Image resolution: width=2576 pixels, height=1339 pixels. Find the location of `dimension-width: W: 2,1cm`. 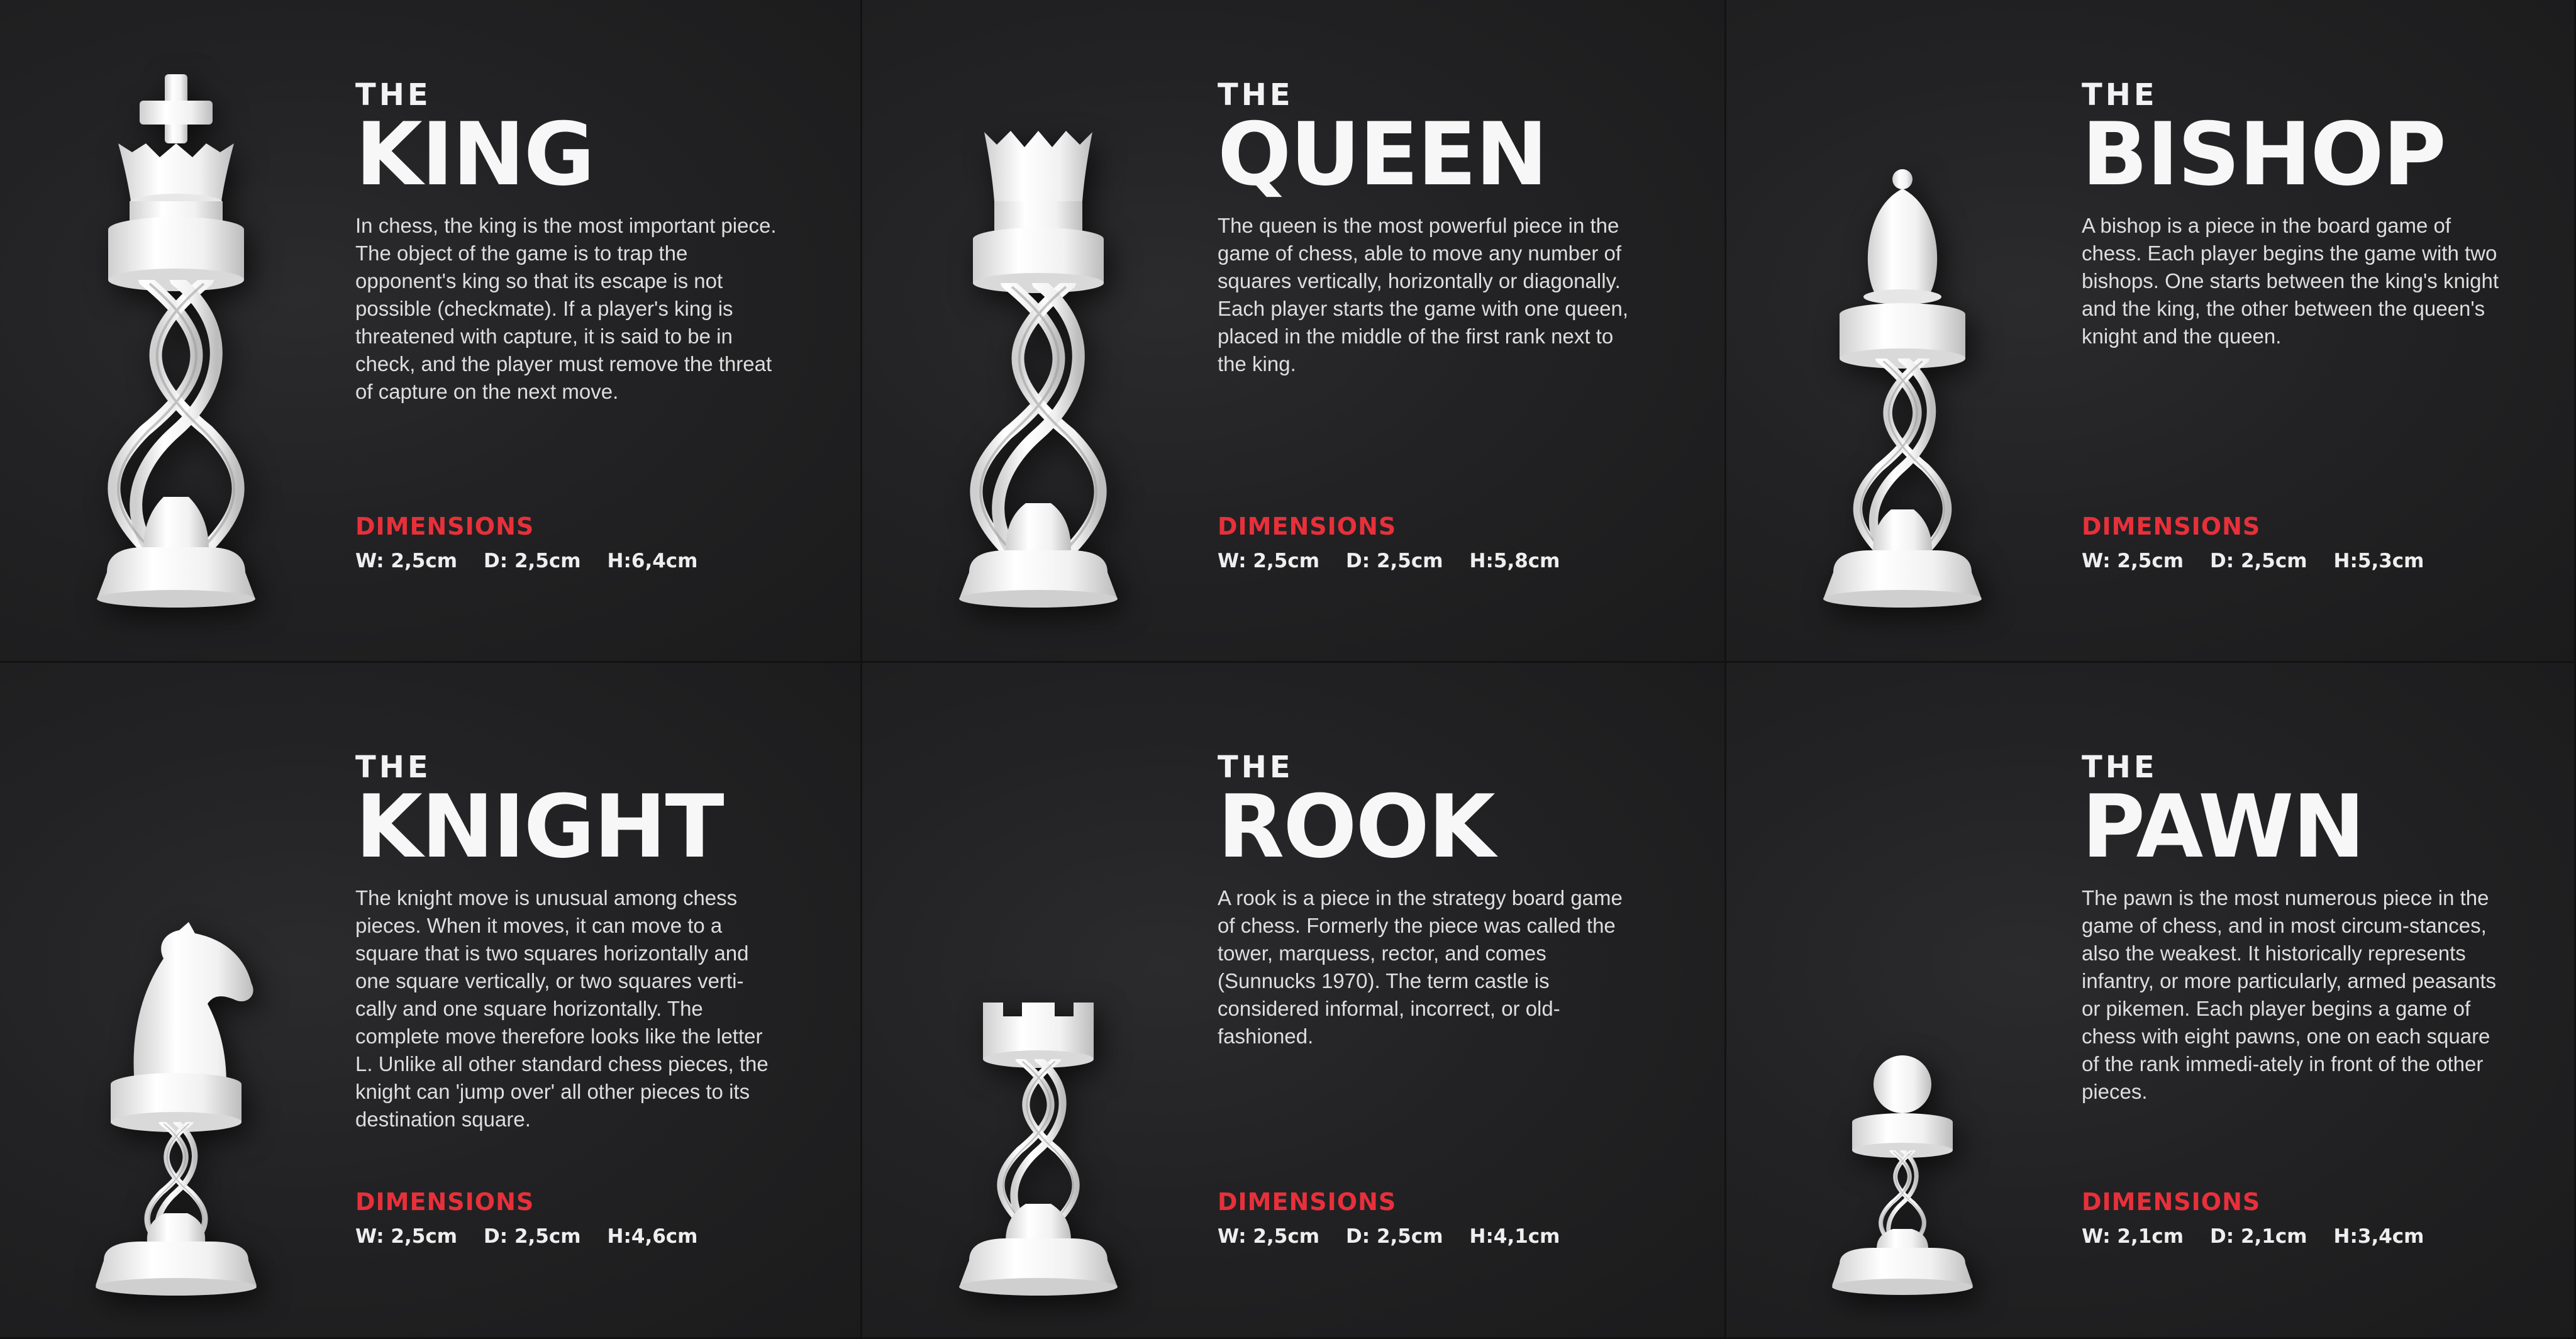

dimension-width: W: 2,1cm is located at coordinates (2133, 1236).